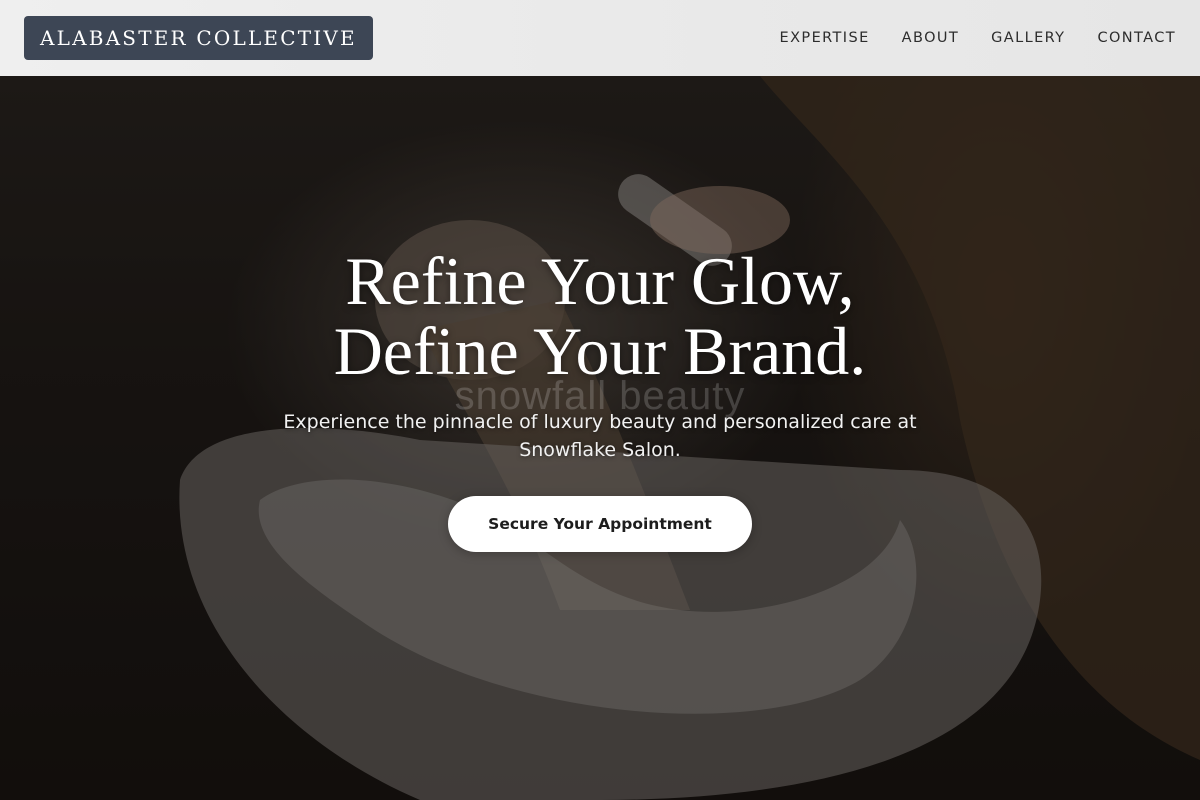 This screenshot has width=1200, height=800. I want to click on headline-line-2: Define Your Brand., so click(600, 351).